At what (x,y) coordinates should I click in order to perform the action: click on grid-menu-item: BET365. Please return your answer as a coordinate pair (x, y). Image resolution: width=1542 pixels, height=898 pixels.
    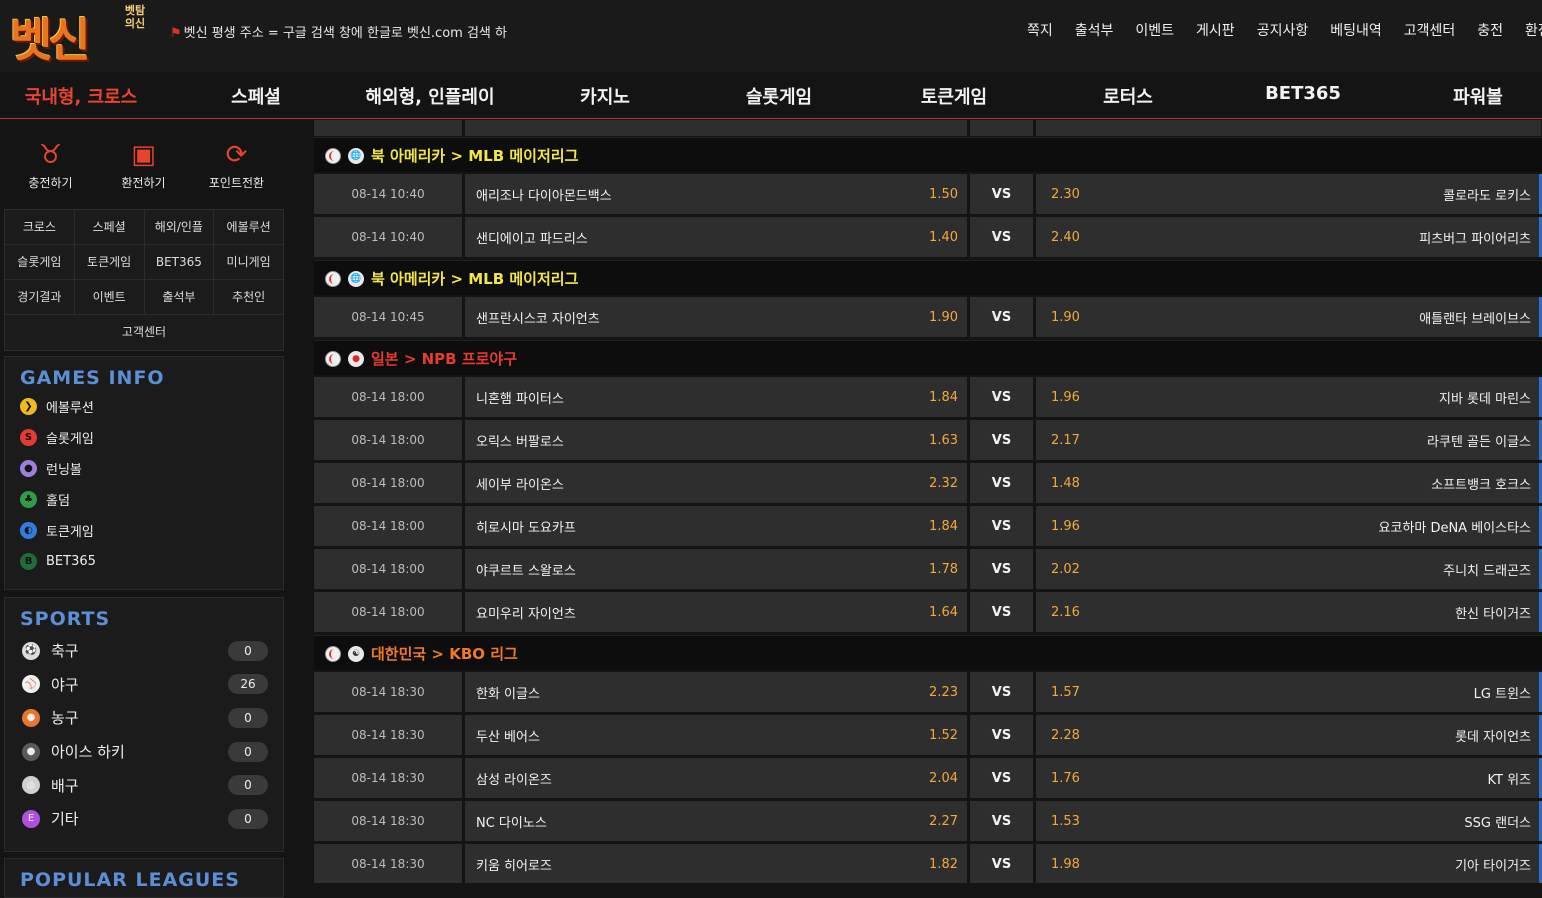
    Looking at the image, I should click on (179, 262).